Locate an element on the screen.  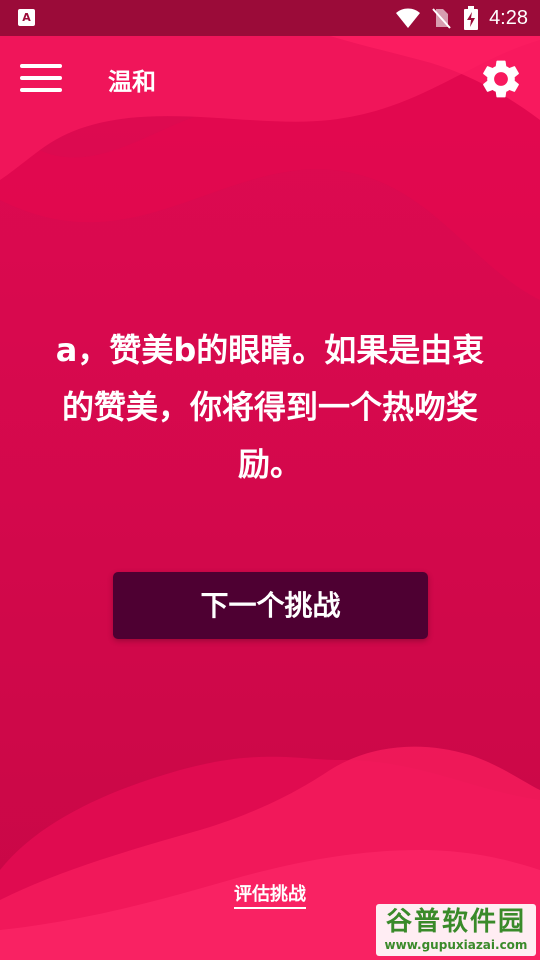
status-icons: 4:28 is located at coordinates (461, 18).